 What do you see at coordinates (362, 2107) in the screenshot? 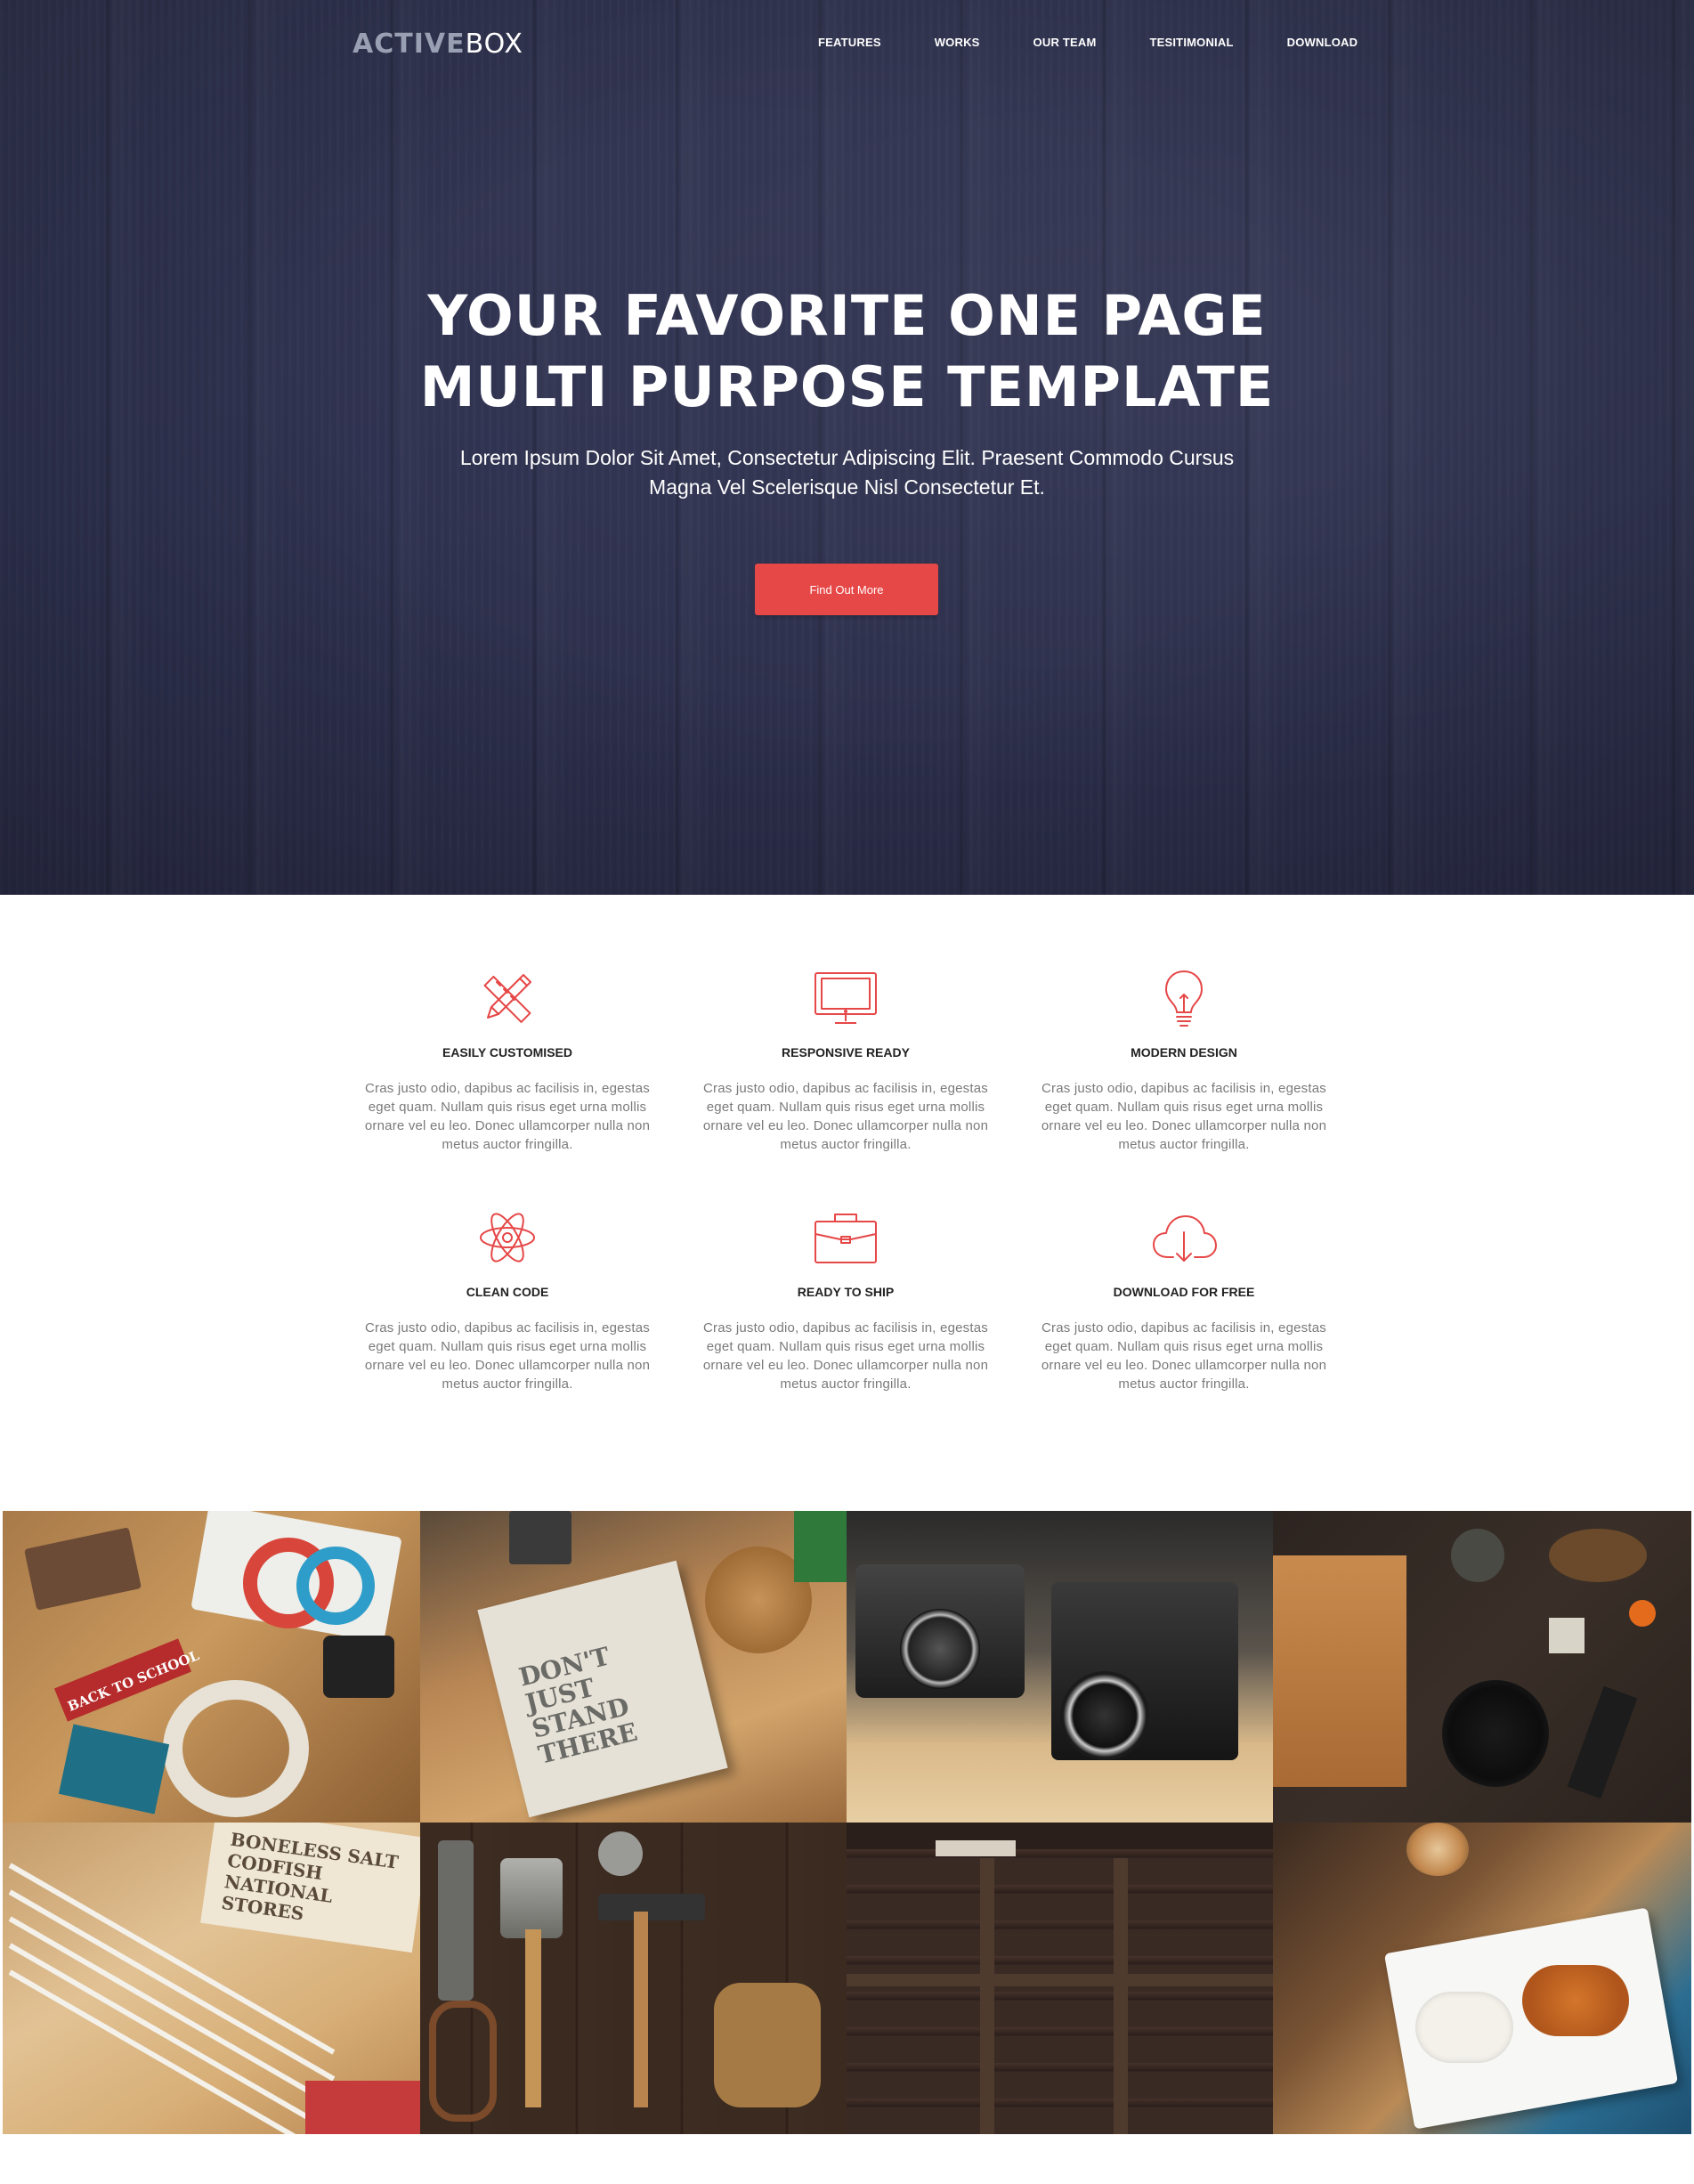
I see `red-card-shape` at bounding box center [362, 2107].